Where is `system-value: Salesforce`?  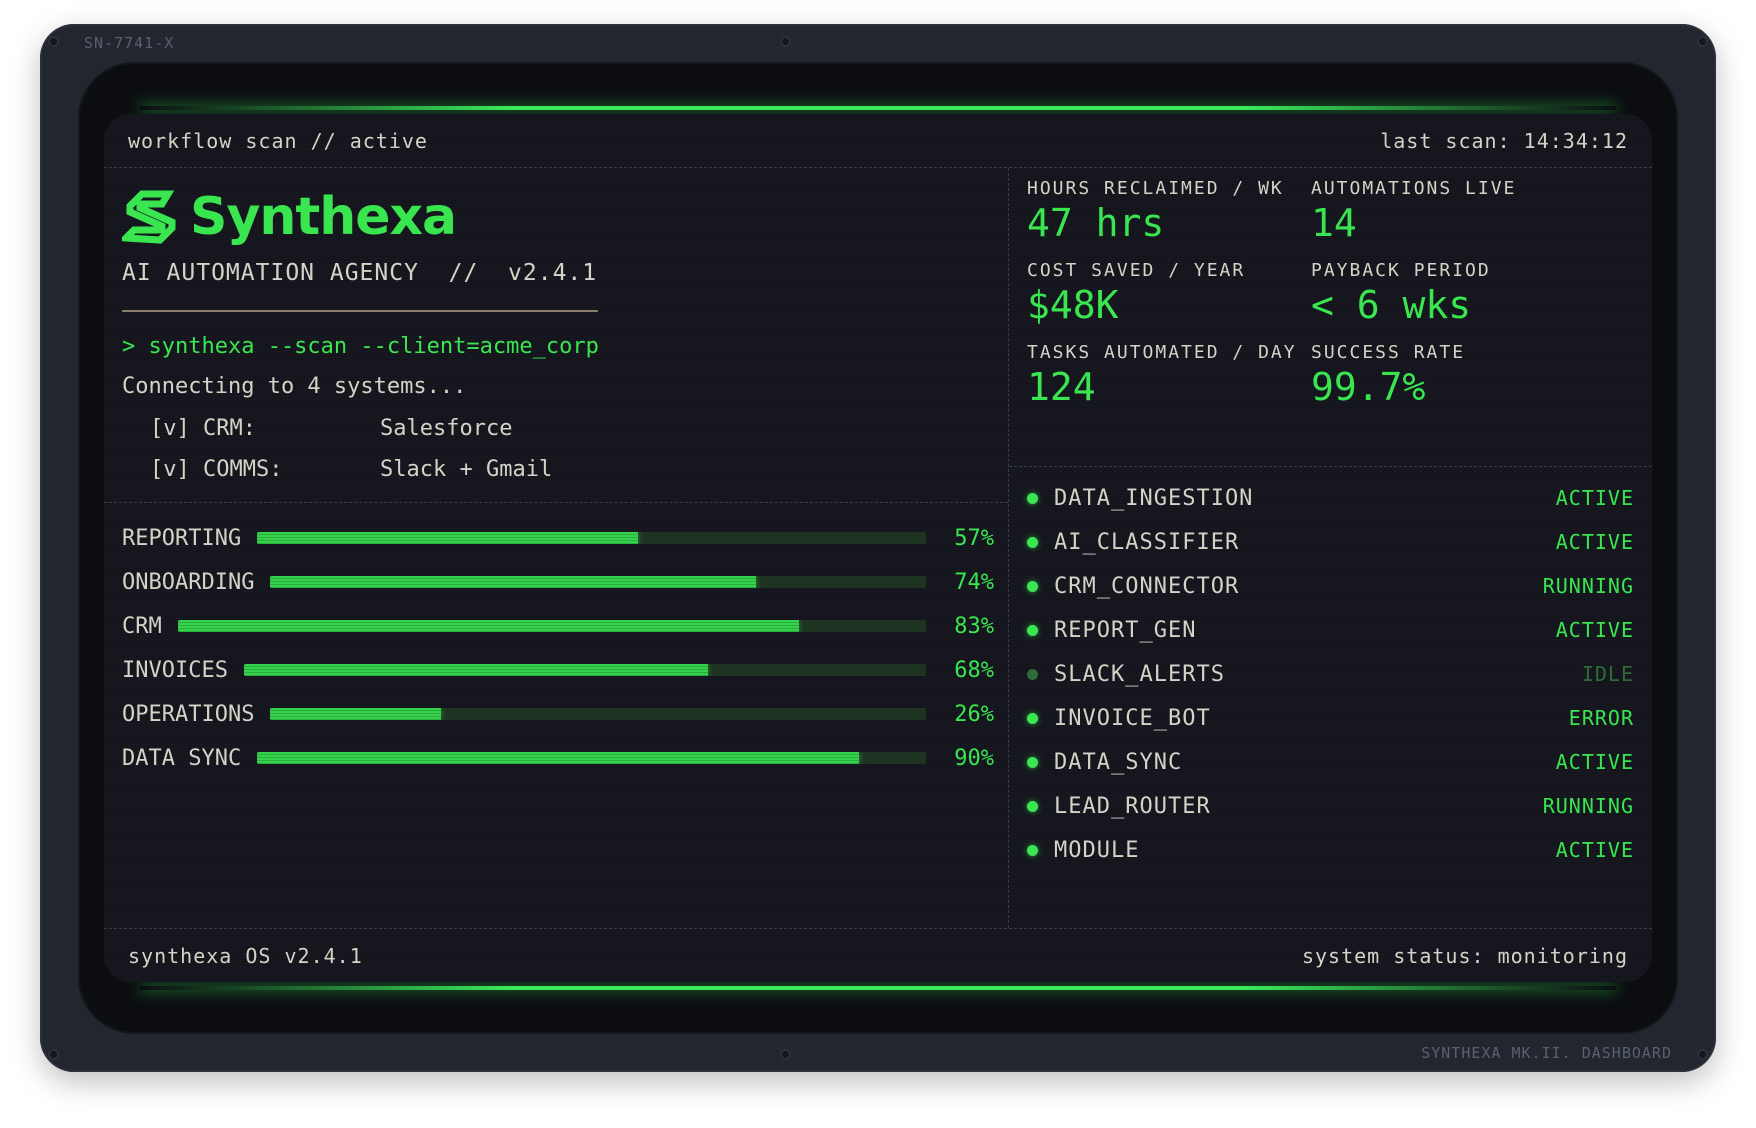 system-value: Salesforce is located at coordinates (446, 428).